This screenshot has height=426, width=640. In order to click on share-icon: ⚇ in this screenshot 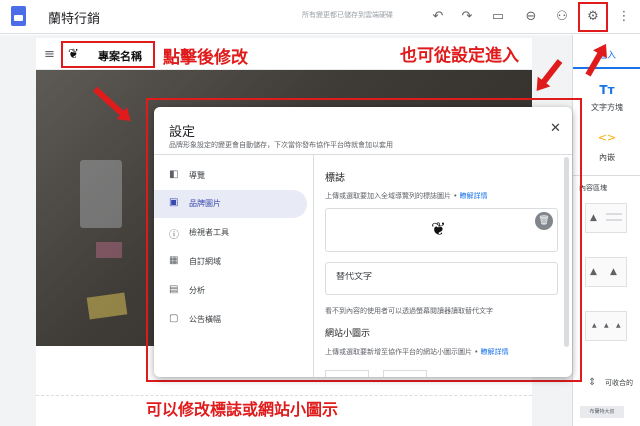, I will do `click(562, 17)`.